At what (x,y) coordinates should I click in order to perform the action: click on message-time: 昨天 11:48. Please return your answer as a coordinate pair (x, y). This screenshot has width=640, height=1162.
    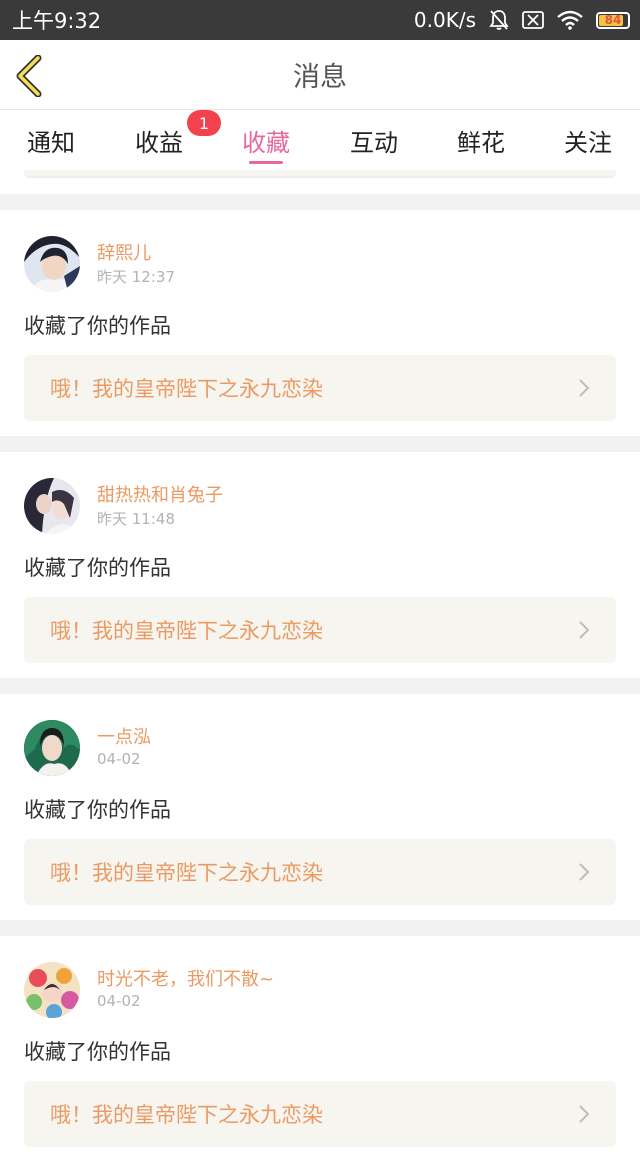
    Looking at the image, I should click on (136, 519).